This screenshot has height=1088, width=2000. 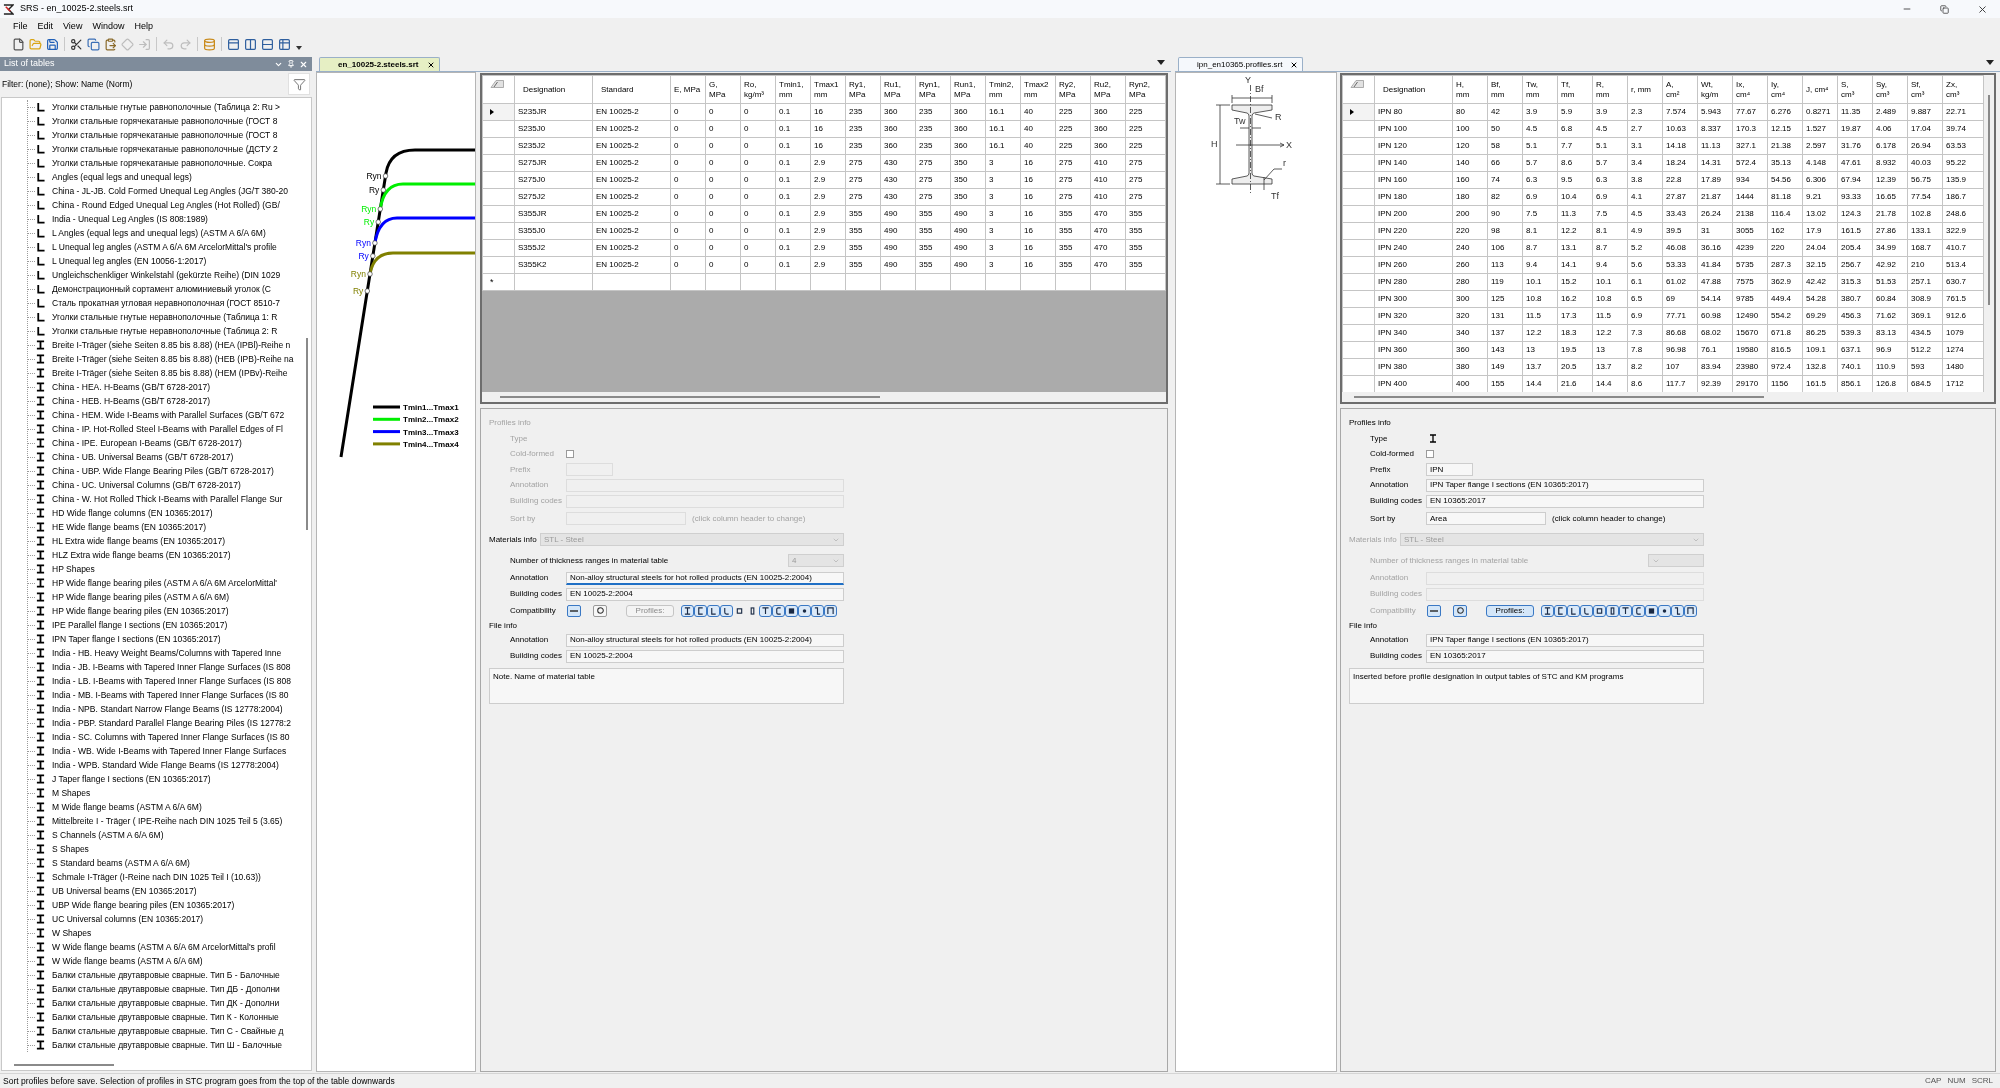 What do you see at coordinates (161, 289) in the screenshot?
I see `table-list-item: Демонстрационный сортамент алюминиевый уголок (С` at bounding box center [161, 289].